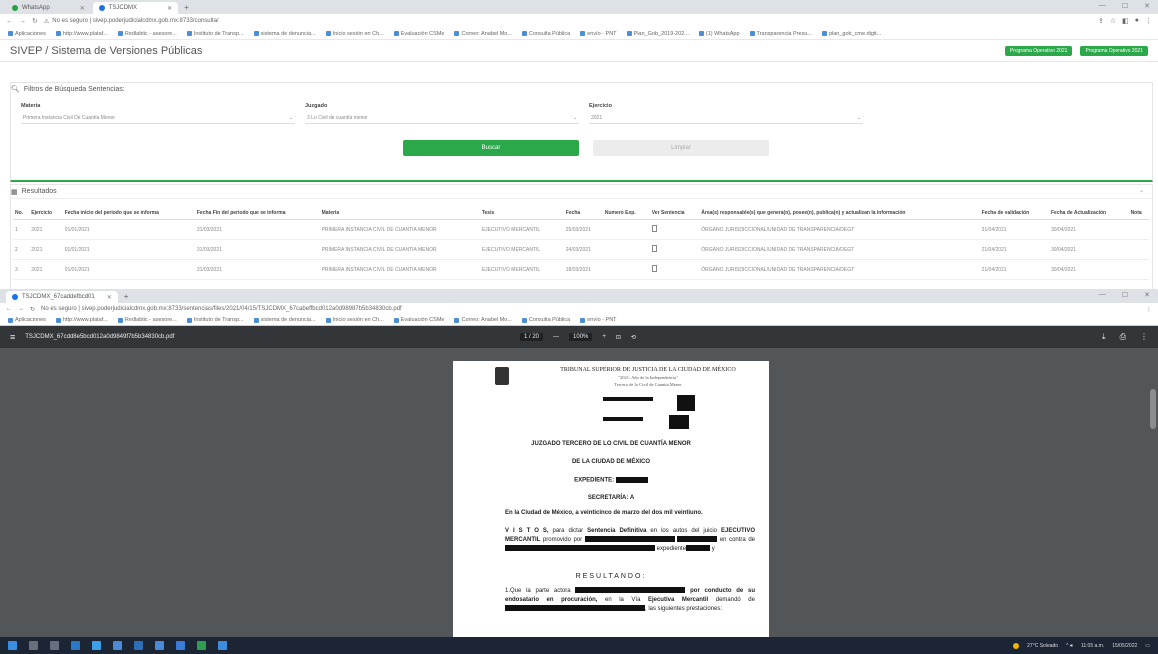 Image resolution: width=1158 pixels, height=654 pixels. Describe the element at coordinates (33, 645) in the screenshot. I see `search-icon` at that location.